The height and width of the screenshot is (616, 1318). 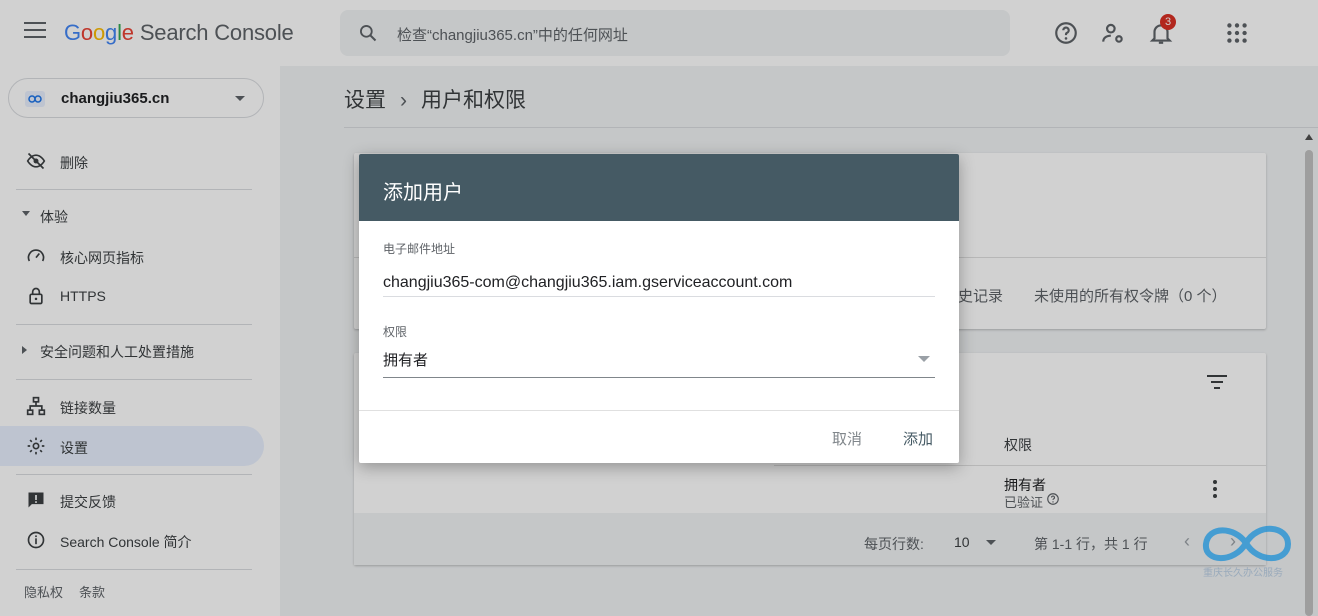 What do you see at coordinates (405, 359) in the screenshot?
I see `permission-select: 拥有者` at bounding box center [405, 359].